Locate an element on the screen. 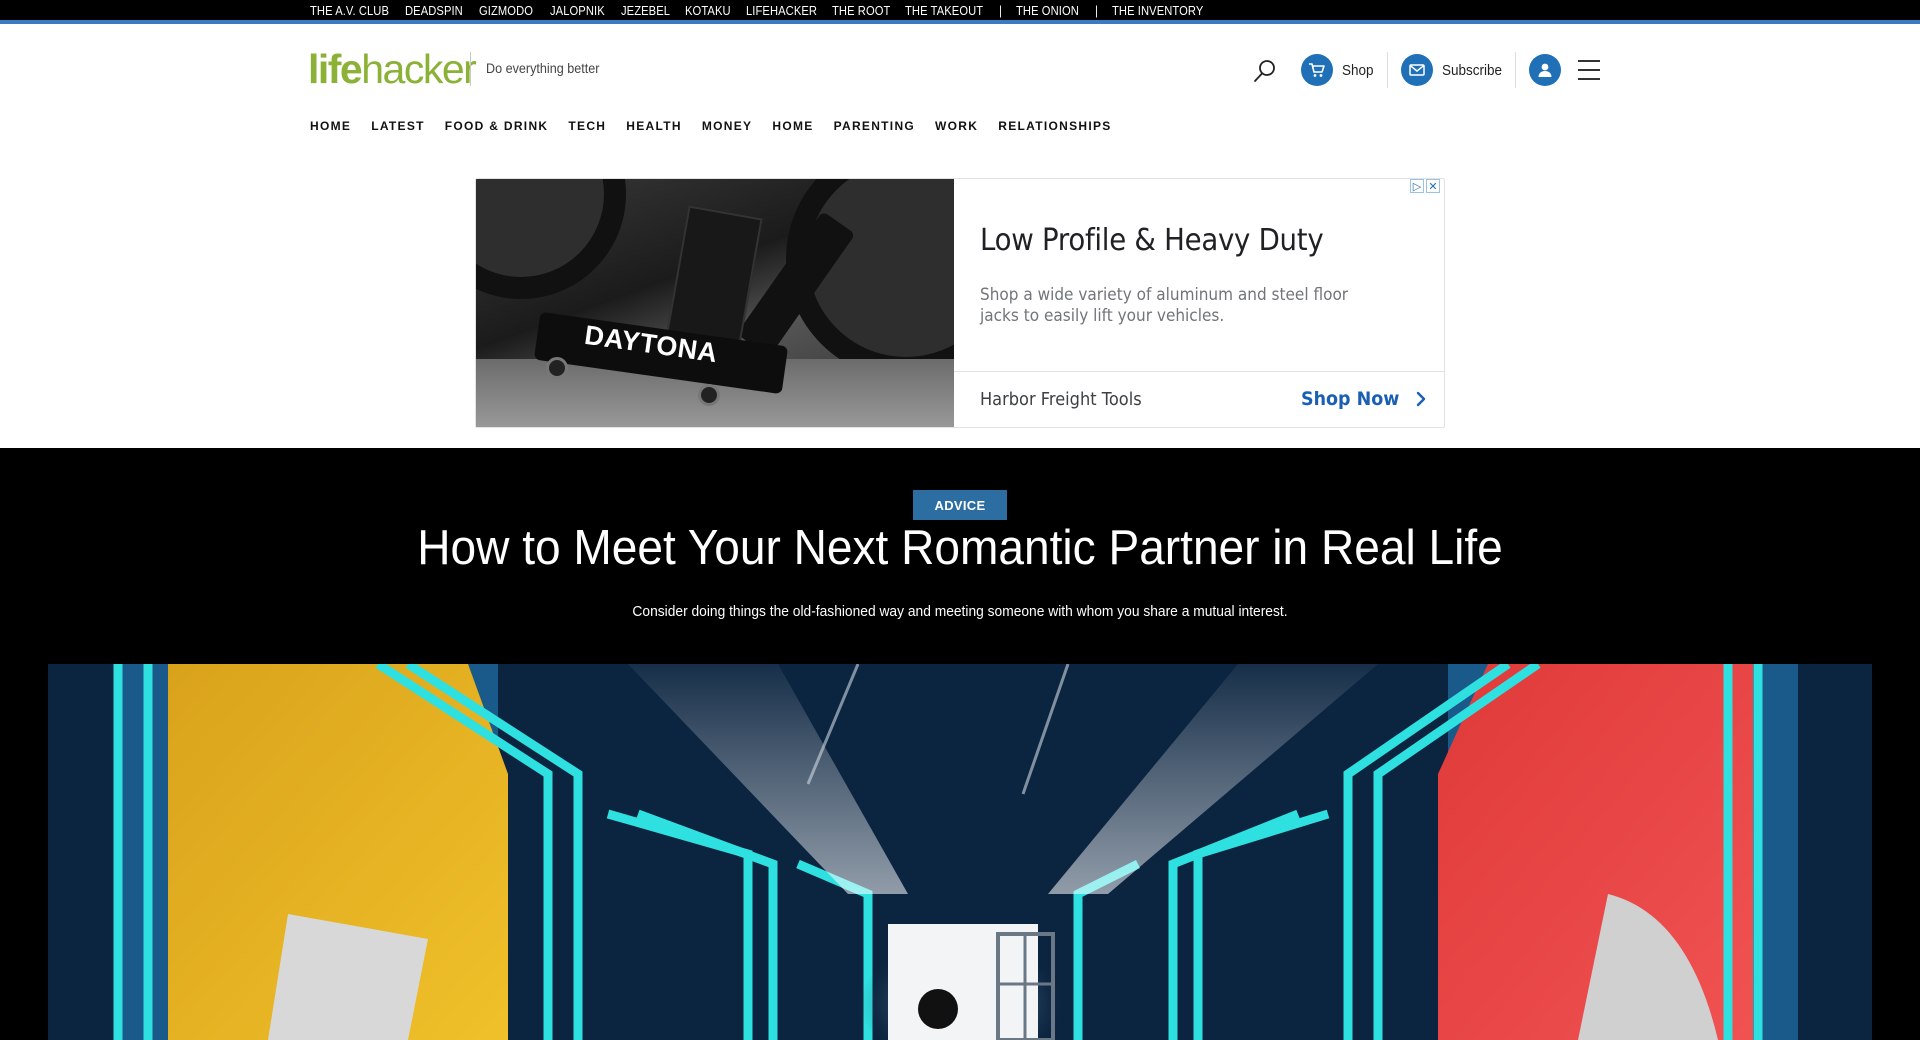  hamburger-menu-icon is located at coordinates (1589, 70).